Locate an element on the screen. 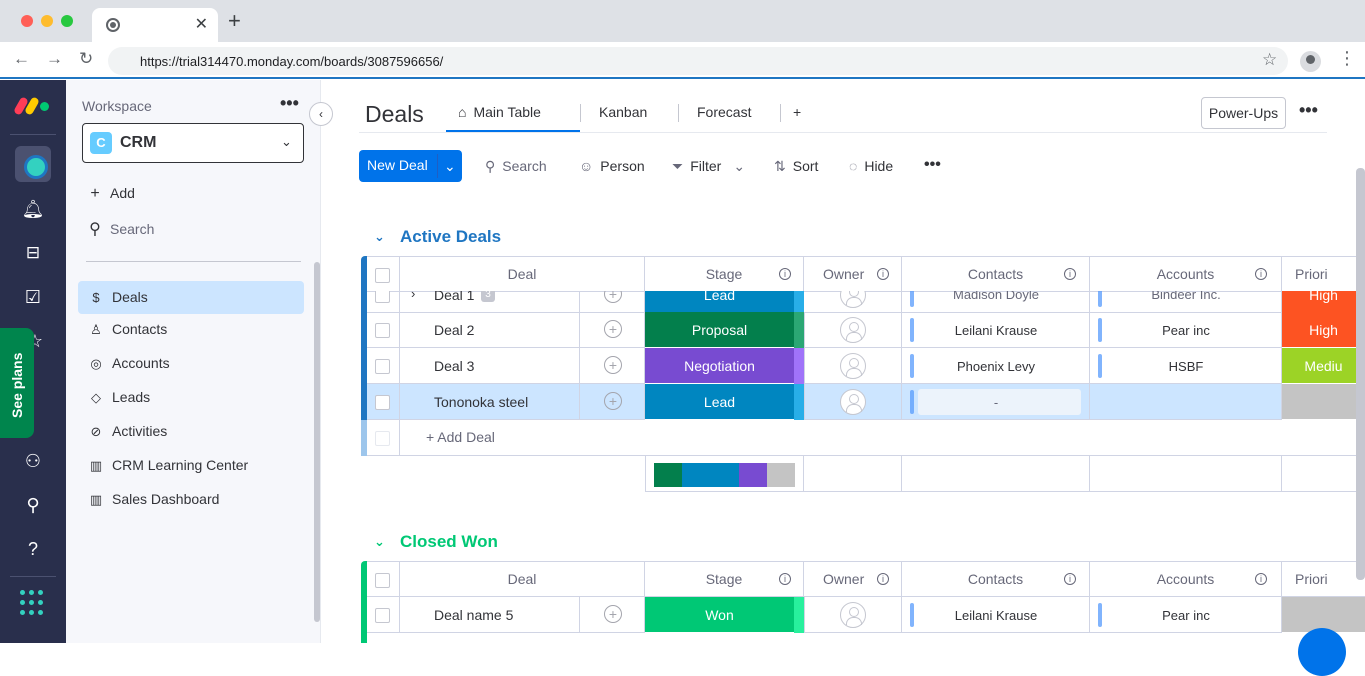 The image size is (1365, 676). expand-subitems-chevron-icon: › is located at coordinates (413, 296).